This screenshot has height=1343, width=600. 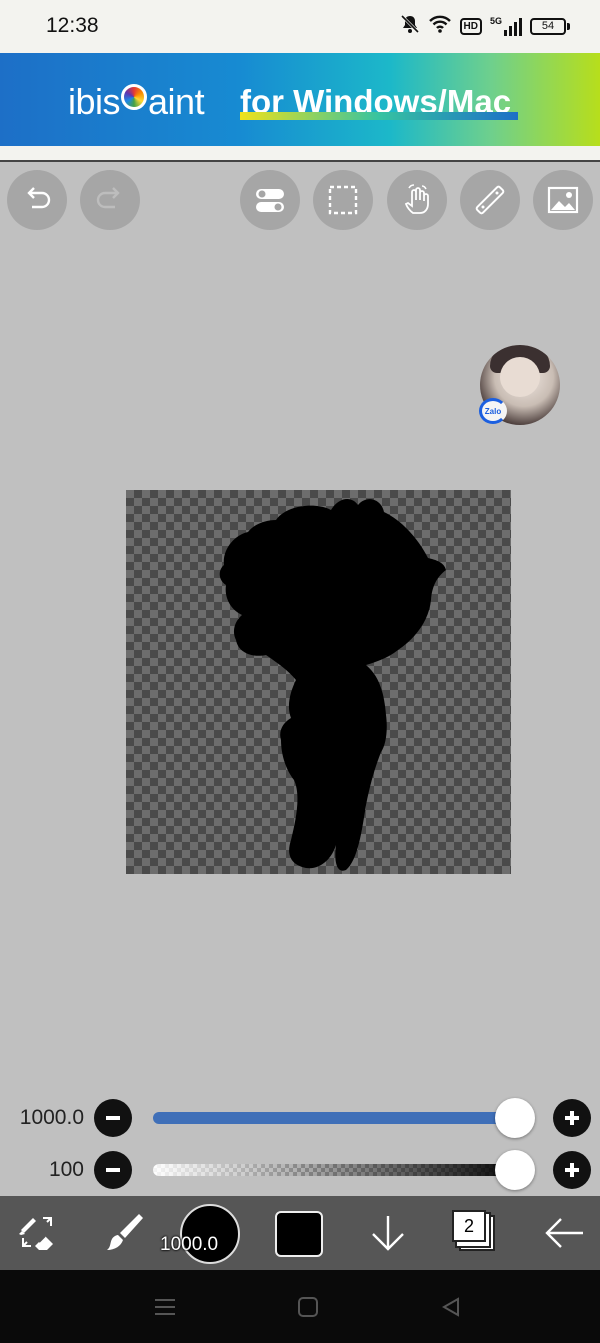 What do you see at coordinates (300, 154) in the screenshot?
I see `banner-divider` at bounding box center [300, 154].